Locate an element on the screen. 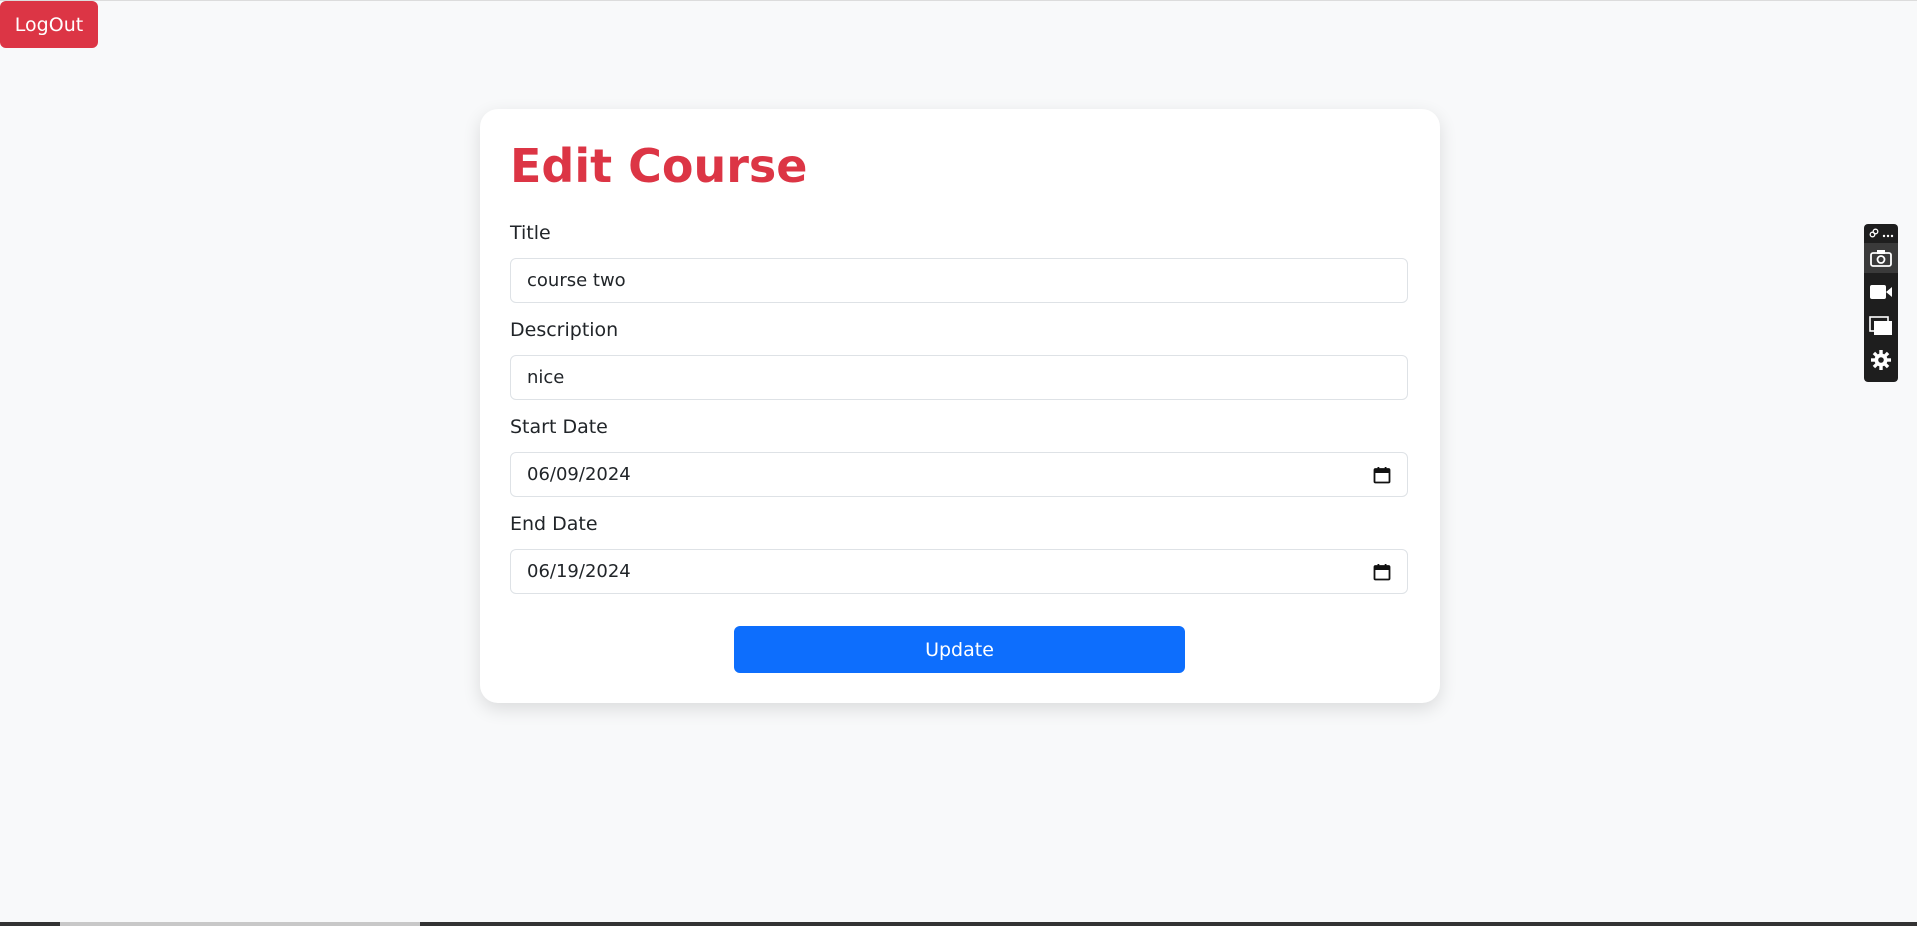  top-border is located at coordinates (958, 0).